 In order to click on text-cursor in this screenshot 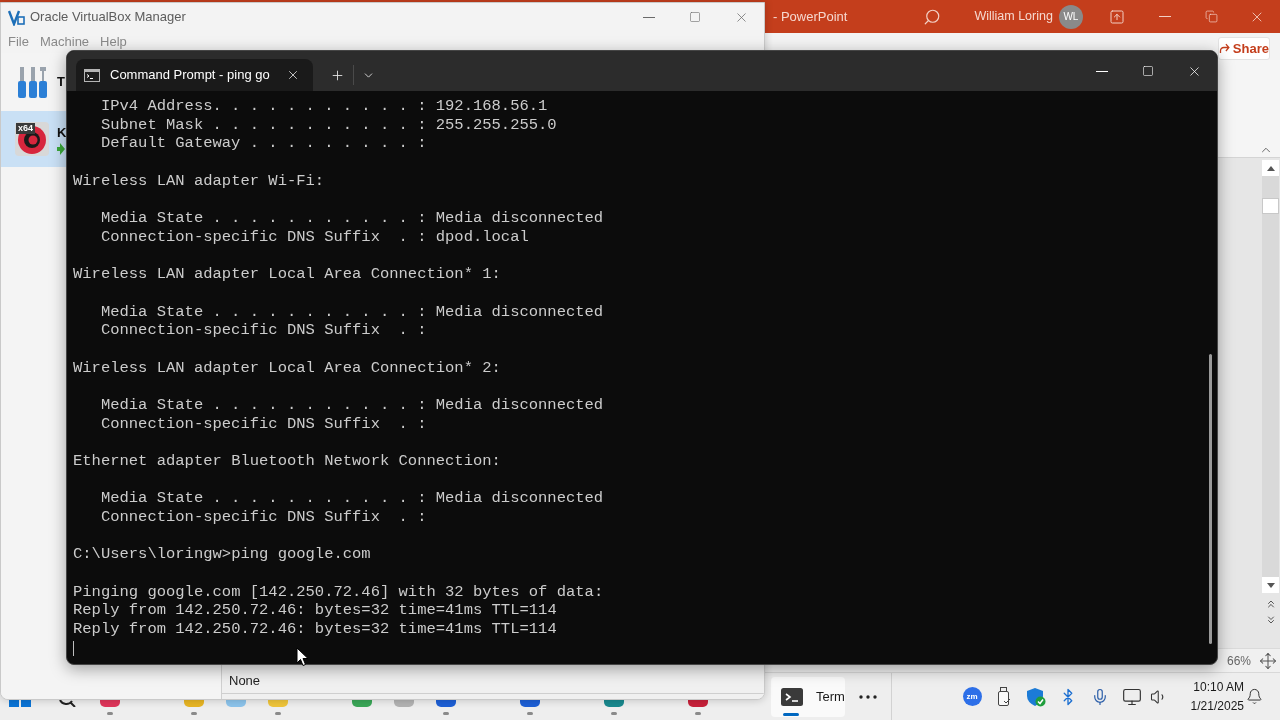, I will do `click(73, 648)`.